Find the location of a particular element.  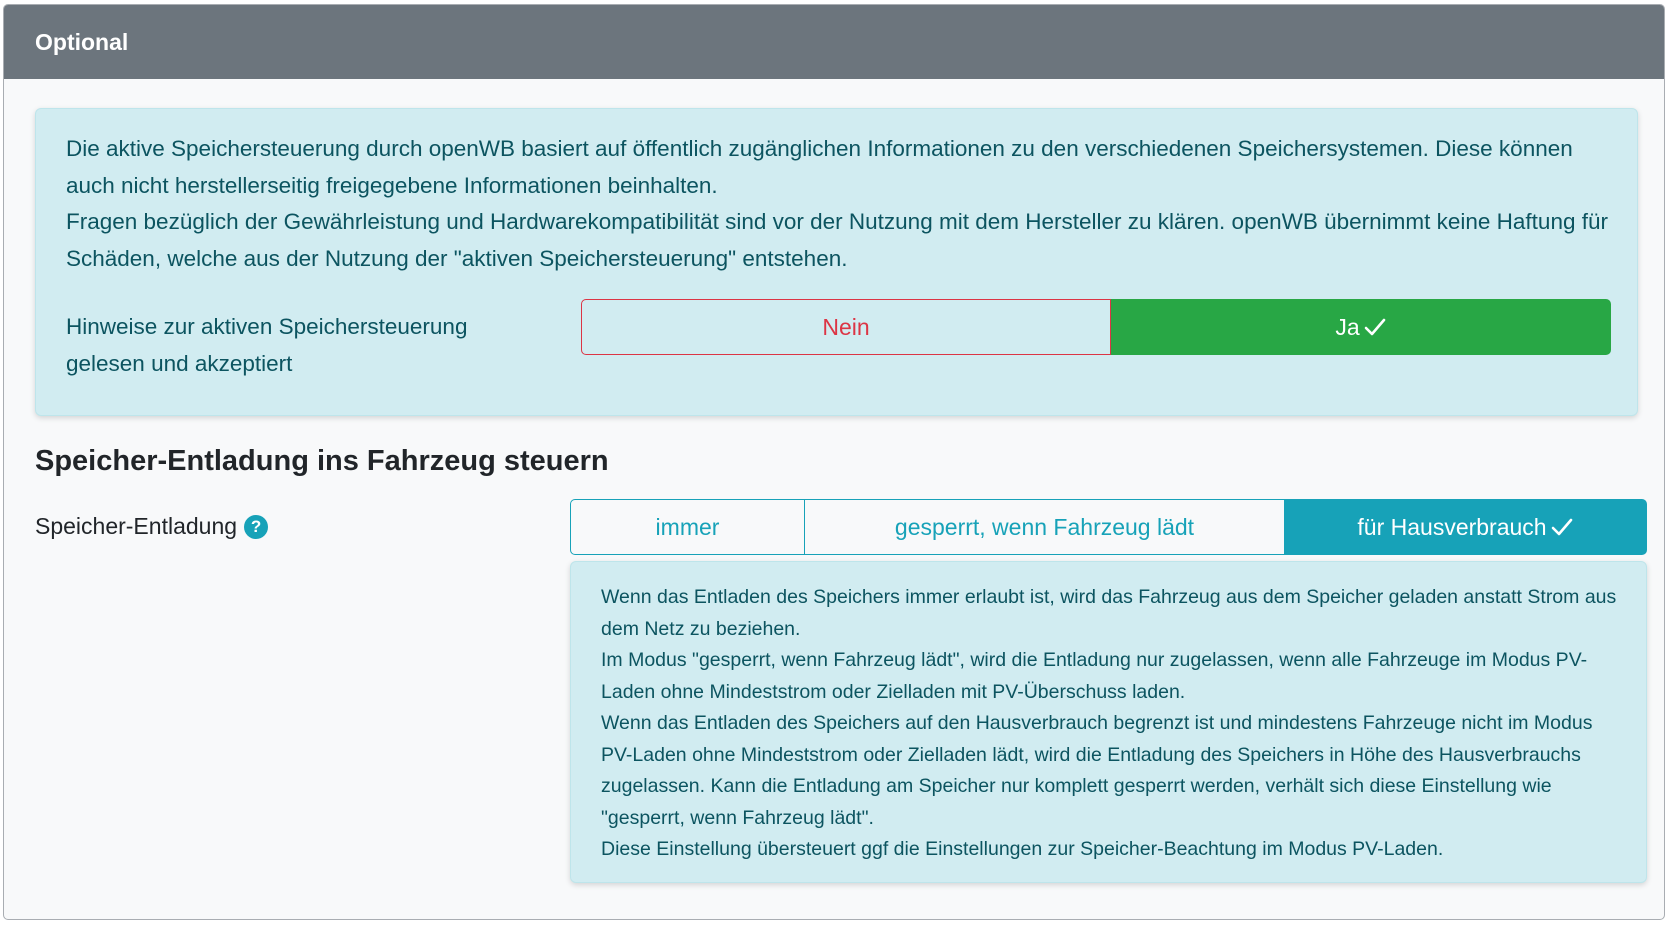

discharge-label: Speicher-Entladung ? is located at coordinates (152, 526).